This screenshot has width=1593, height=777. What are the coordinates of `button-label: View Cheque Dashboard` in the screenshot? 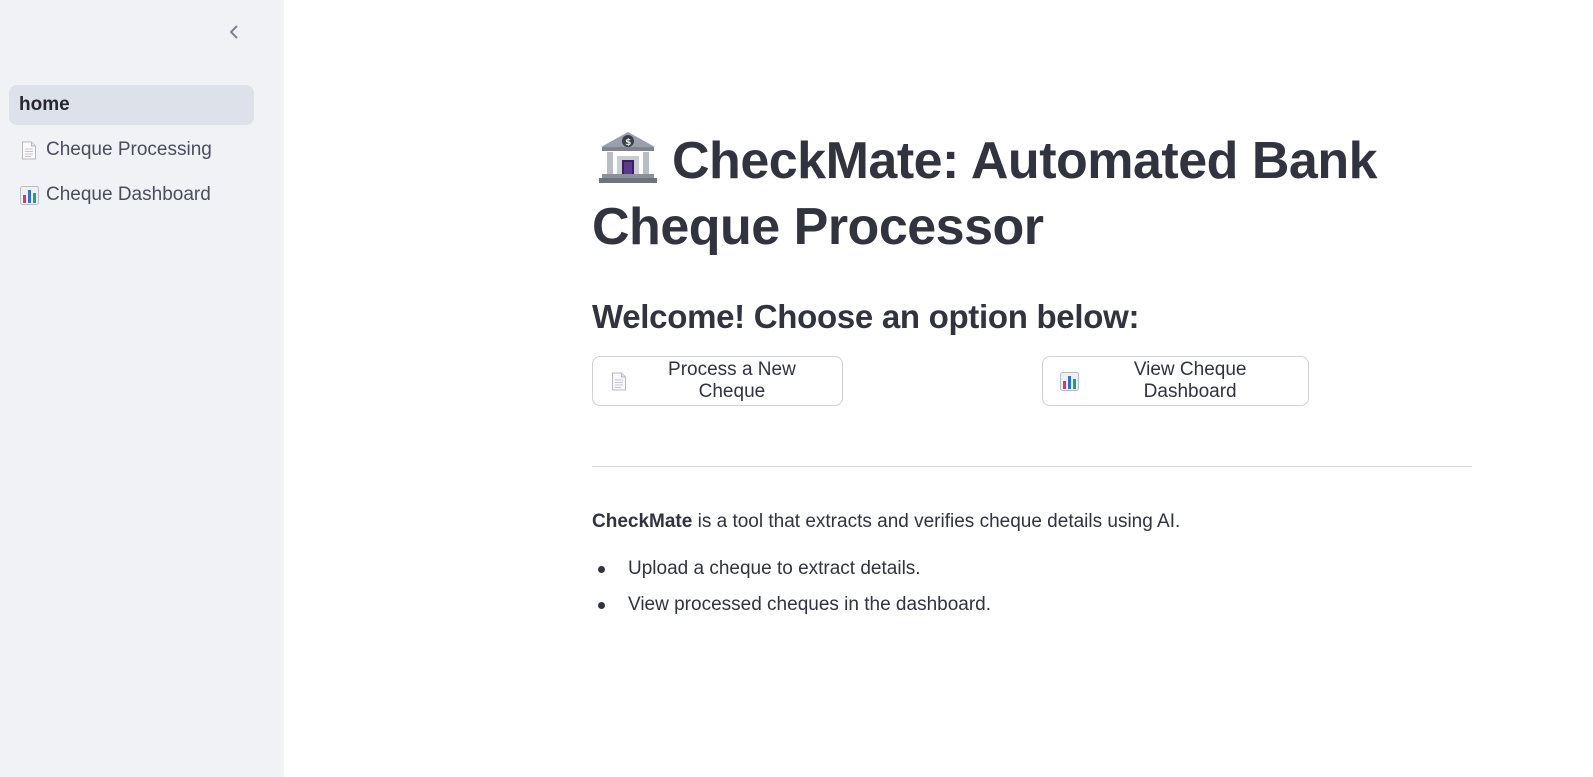 It's located at (1190, 380).